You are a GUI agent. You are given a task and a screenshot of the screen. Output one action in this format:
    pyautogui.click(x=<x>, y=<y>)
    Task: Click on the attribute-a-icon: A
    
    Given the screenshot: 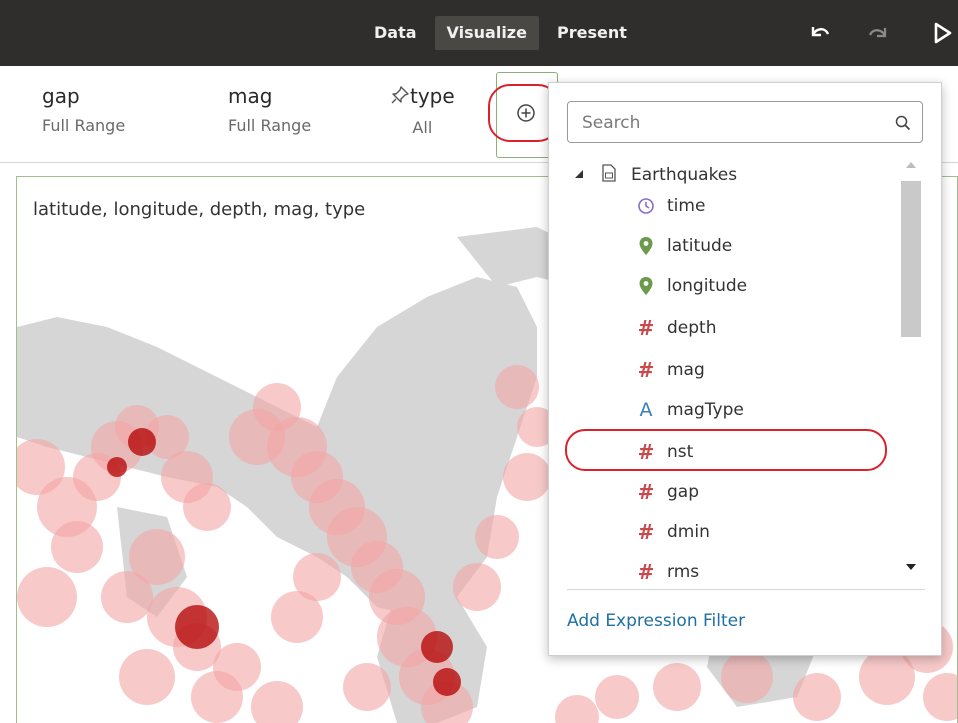 What is the action you would take?
    pyautogui.click(x=646, y=410)
    